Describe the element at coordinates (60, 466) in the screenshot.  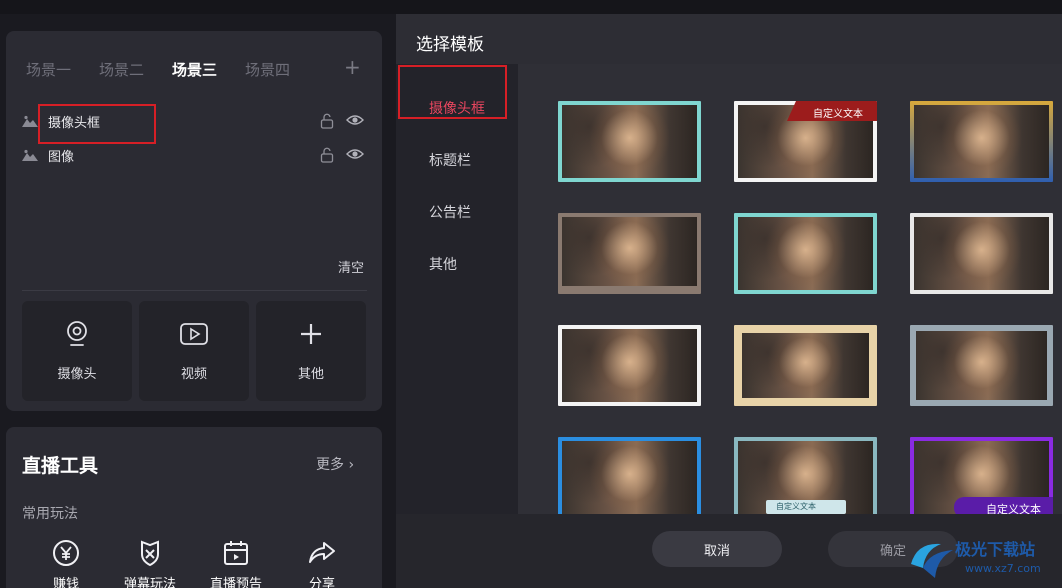
I see `tools-title: 直播工具` at that location.